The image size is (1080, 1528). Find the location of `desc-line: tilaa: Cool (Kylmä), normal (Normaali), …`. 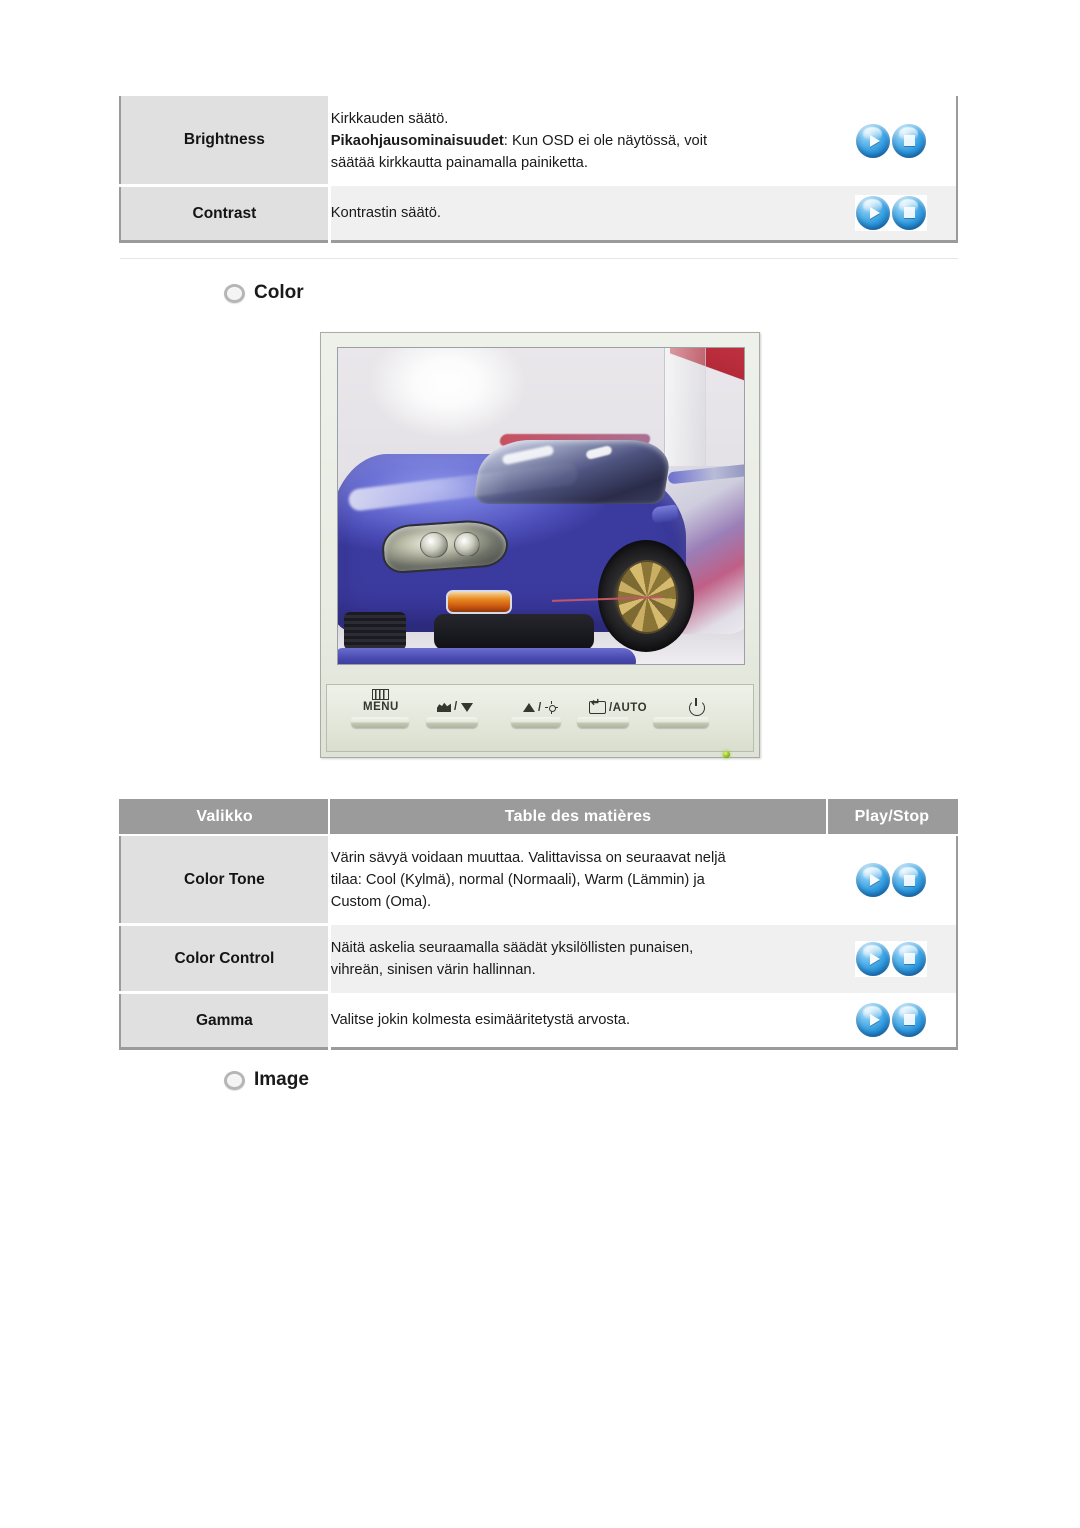

desc-line: tilaa: Cool (Kylmä), normal (Normaali), … is located at coordinates (517, 880).